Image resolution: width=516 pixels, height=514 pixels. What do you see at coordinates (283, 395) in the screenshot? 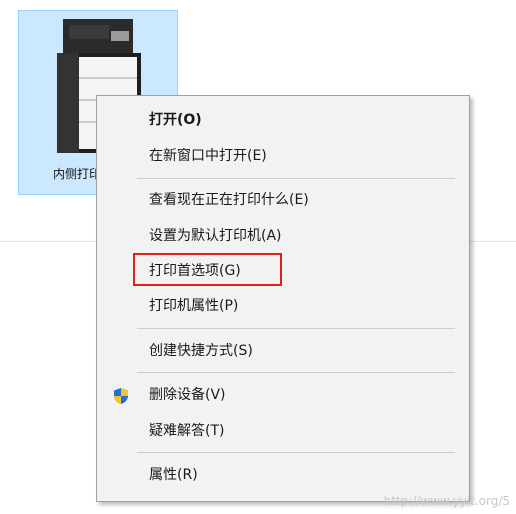
I see `menu-item-remove-device: 删除设备(V)` at bounding box center [283, 395].